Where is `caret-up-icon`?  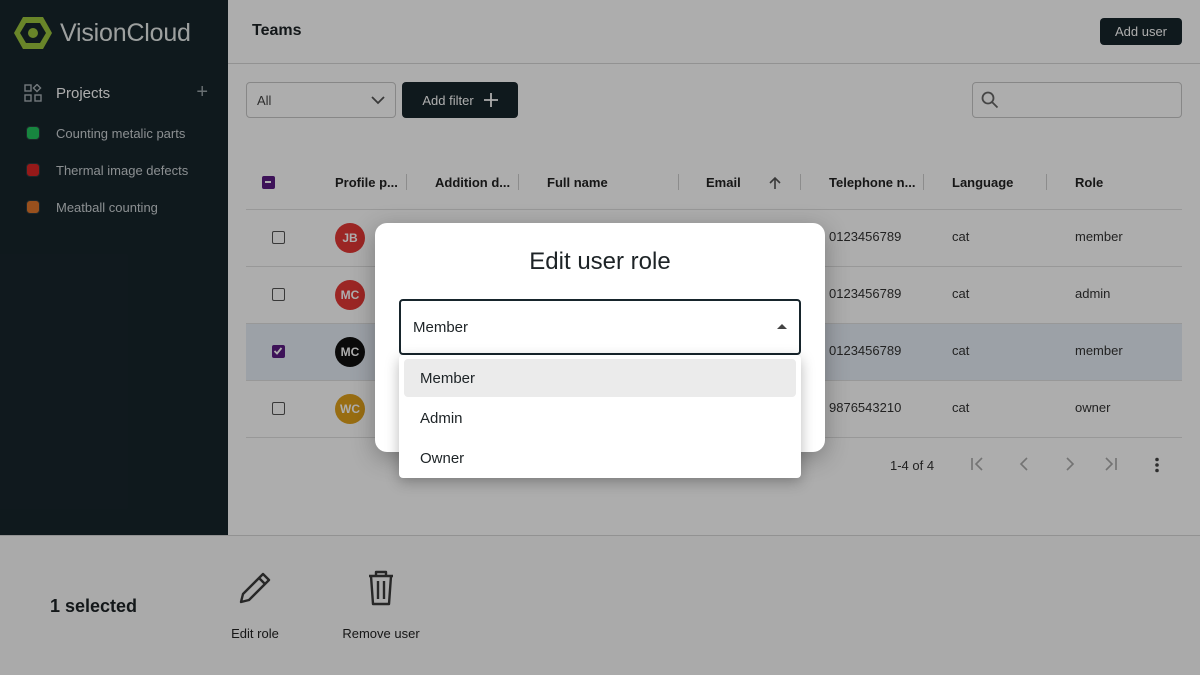 caret-up-icon is located at coordinates (782, 326).